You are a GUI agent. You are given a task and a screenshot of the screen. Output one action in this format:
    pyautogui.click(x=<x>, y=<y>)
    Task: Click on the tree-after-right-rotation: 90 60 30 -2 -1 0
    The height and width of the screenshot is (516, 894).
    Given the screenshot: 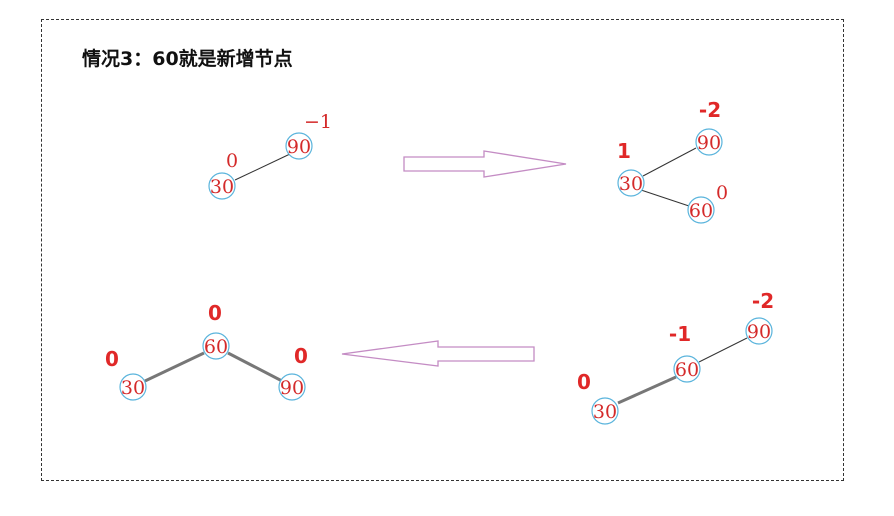 What is the action you would take?
    pyautogui.click(x=675, y=357)
    